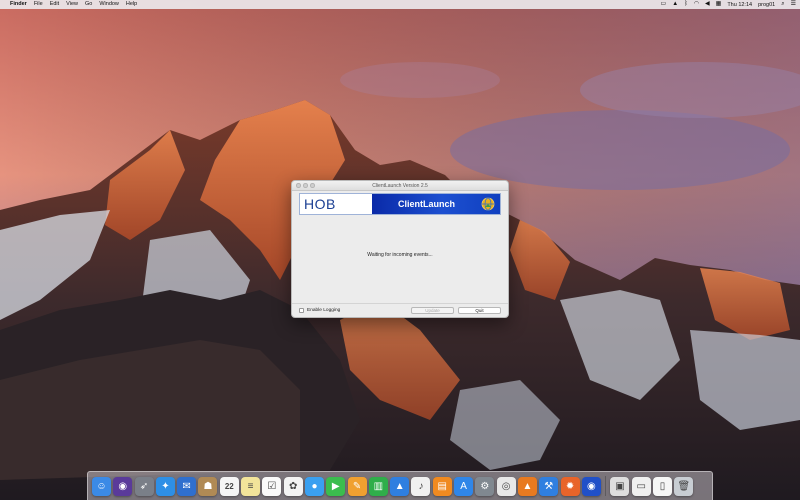 The width and height of the screenshot is (800, 500). What do you see at coordinates (72, 4) in the screenshot?
I see `menu-view: View` at bounding box center [72, 4].